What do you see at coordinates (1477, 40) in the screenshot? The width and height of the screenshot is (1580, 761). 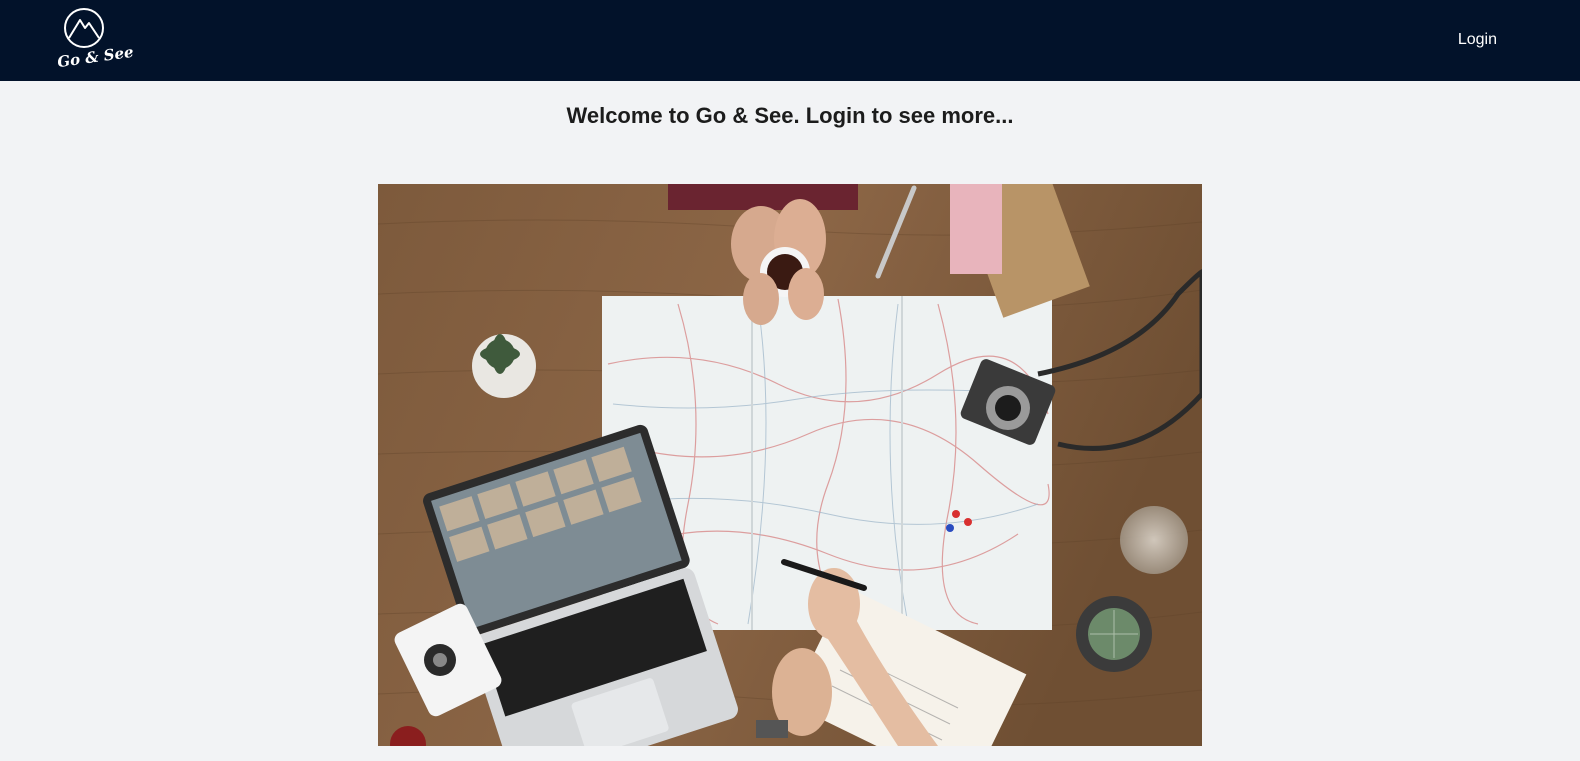 I see `login-link: Login` at bounding box center [1477, 40].